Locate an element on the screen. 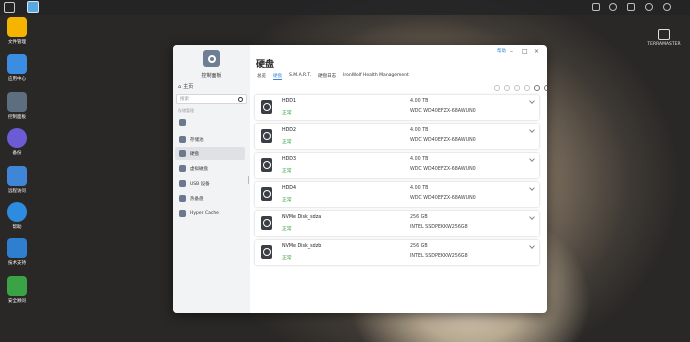 The image size is (690, 342). disk-name: HDD3 is located at coordinates (289, 159).